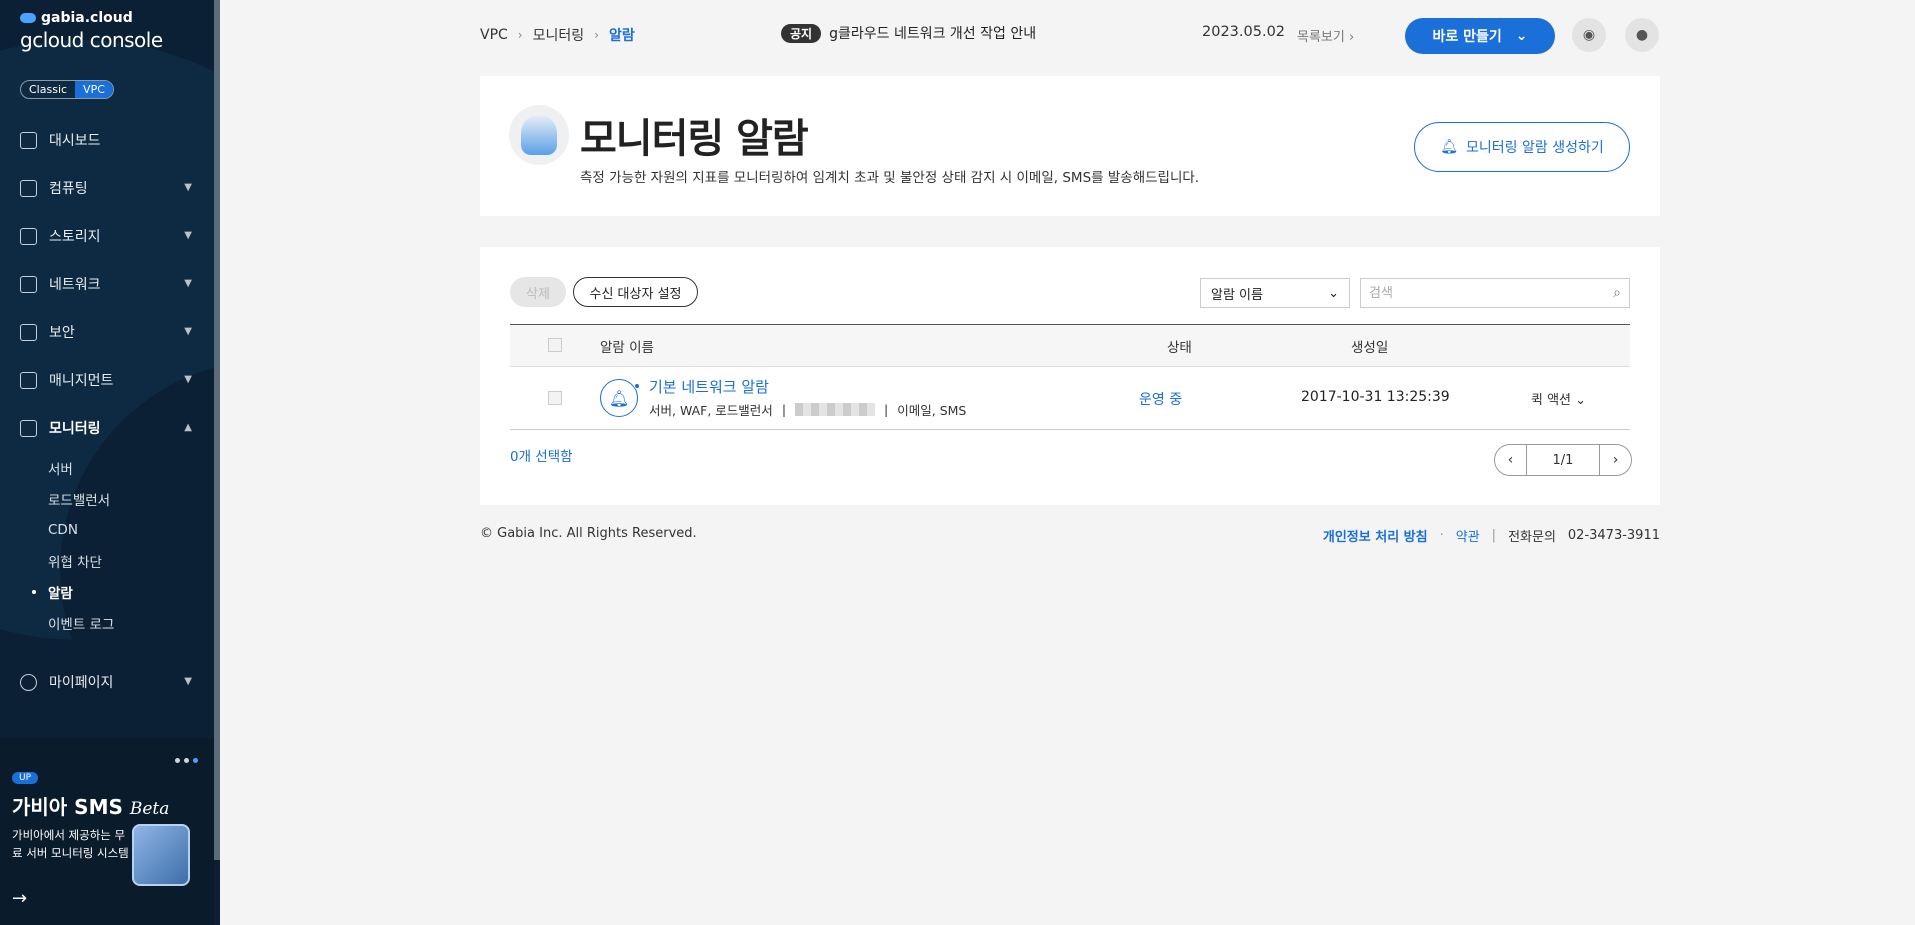 The height and width of the screenshot is (925, 1915). Describe the element at coordinates (75, 429) in the screenshot. I see `sidebar-item-label: 모니터링` at that location.